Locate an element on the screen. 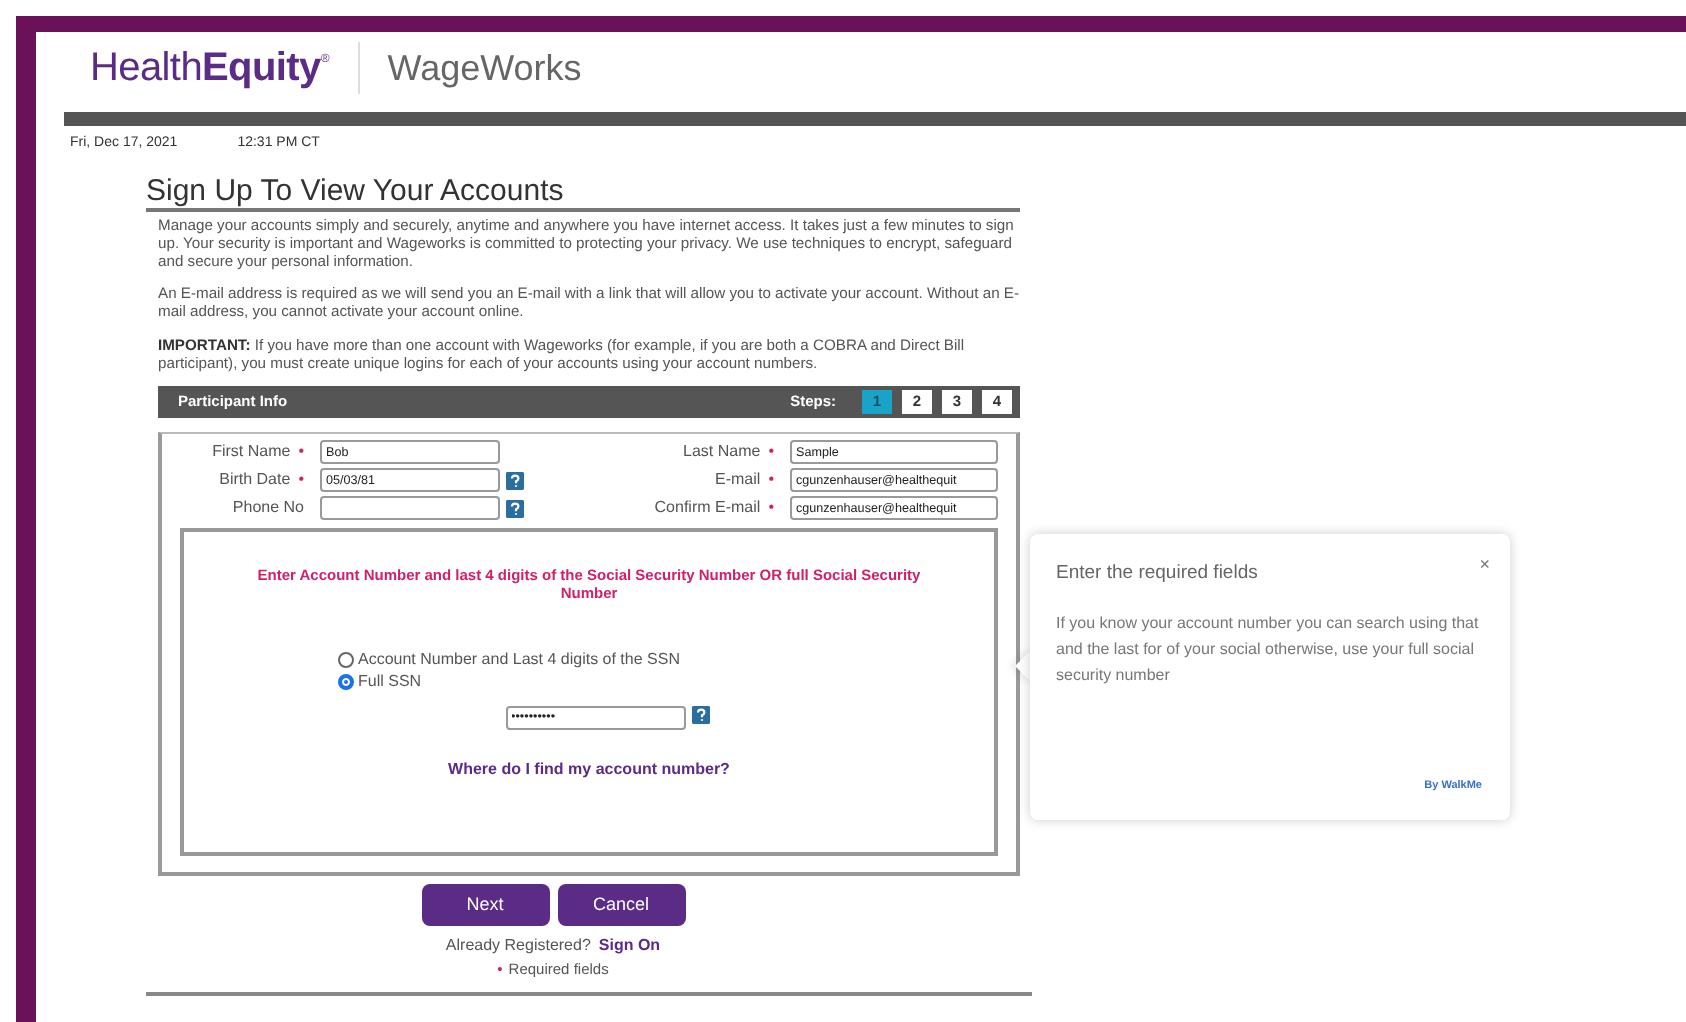 The image size is (1686, 1022). page-title: Sign Up To View Your Accounts is located at coordinates (583, 192).